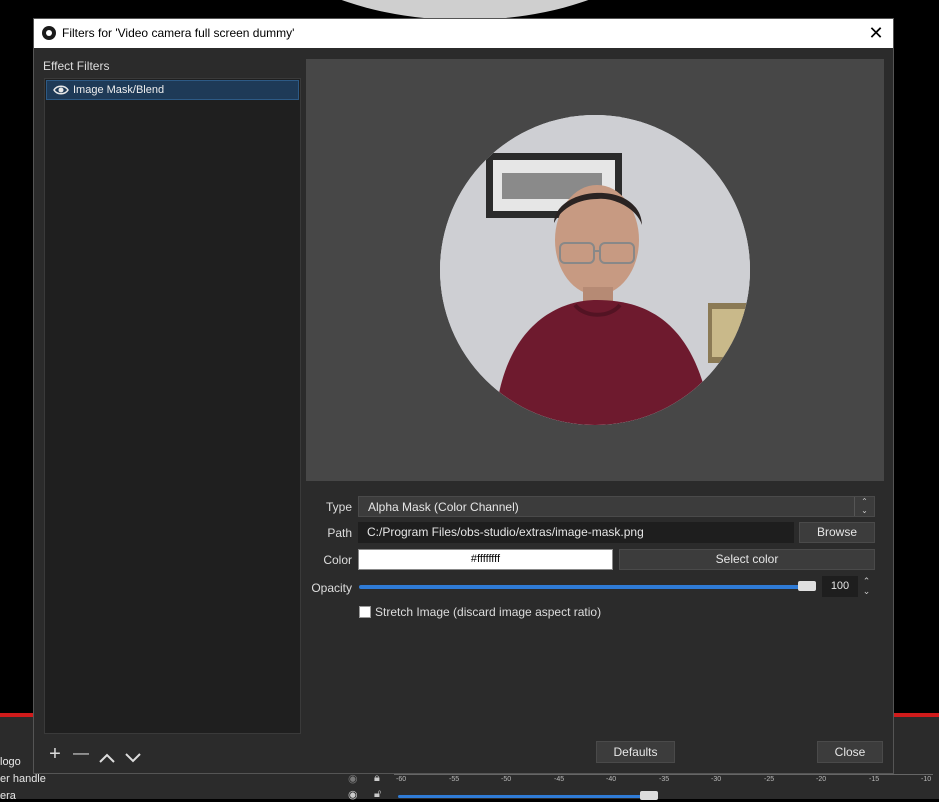 The height and width of the screenshot is (802, 939). I want to click on type-value: Alpha Mask (Color Channel), so click(443, 507).